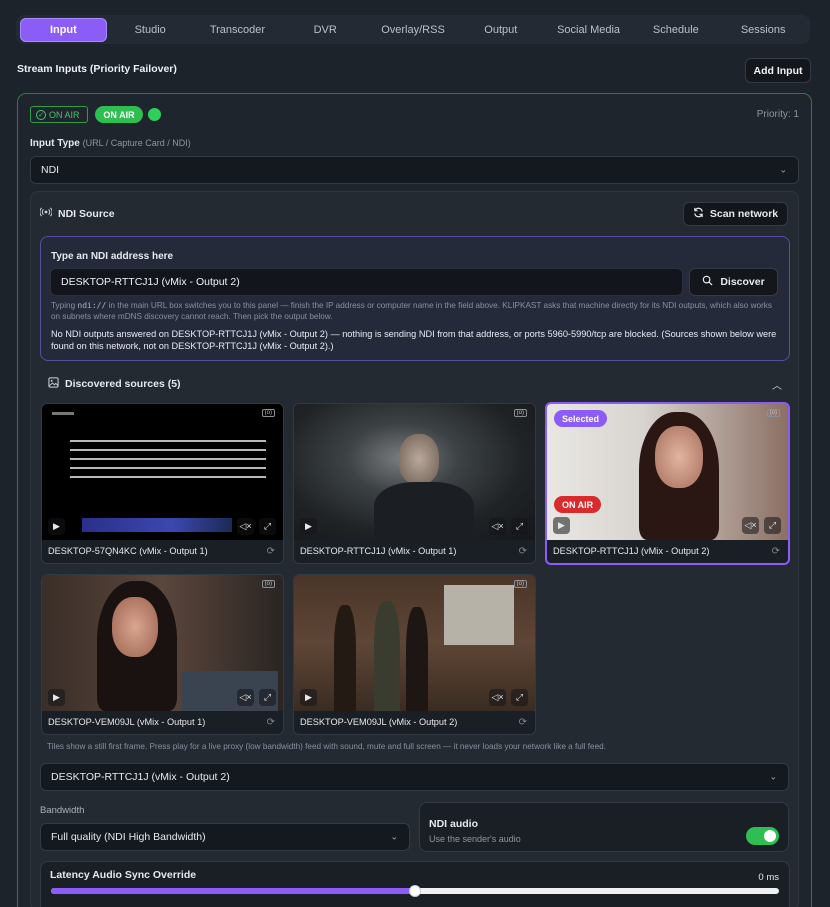 Image resolution: width=830 pixels, height=907 pixels. What do you see at coordinates (414, 170) in the screenshot?
I see `input-type-select: NDI ⌄` at bounding box center [414, 170].